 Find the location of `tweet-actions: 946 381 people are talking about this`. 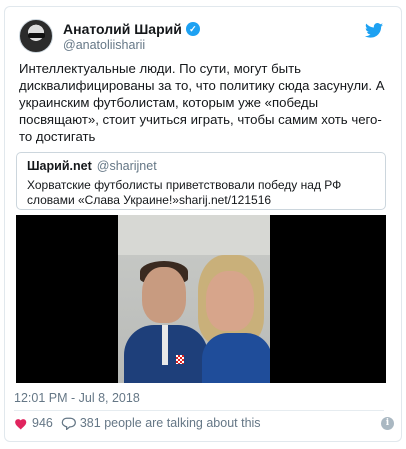

tweet-actions: 946 381 people are talking about this is located at coordinates (141, 423).